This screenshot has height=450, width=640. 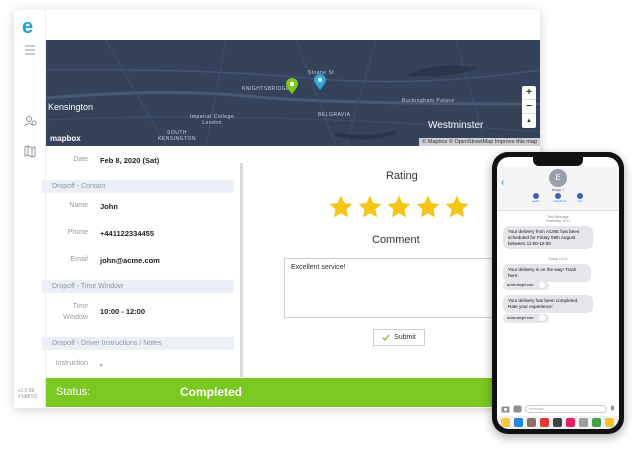 I want to click on dropoff-pin-icon, so click(x=320, y=82).